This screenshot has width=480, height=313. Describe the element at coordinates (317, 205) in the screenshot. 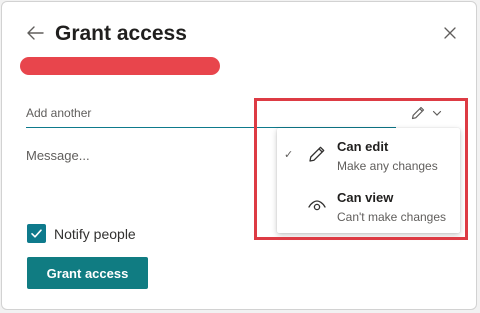

I see `eye-icon` at that location.